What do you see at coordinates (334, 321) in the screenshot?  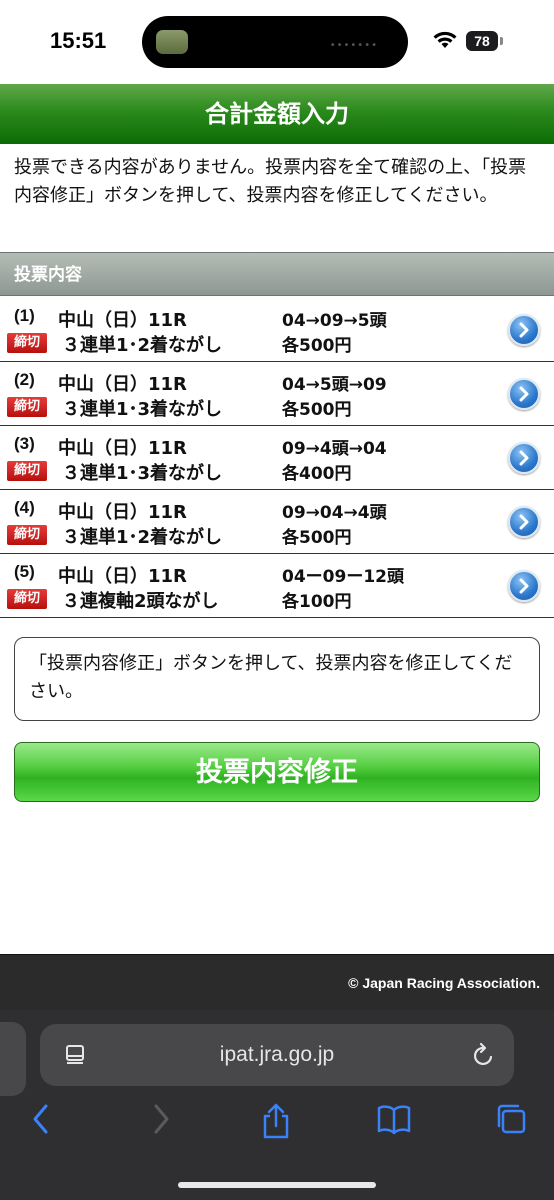 I see `bet-combination: 04→09→5頭` at bounding box center [334, 321].